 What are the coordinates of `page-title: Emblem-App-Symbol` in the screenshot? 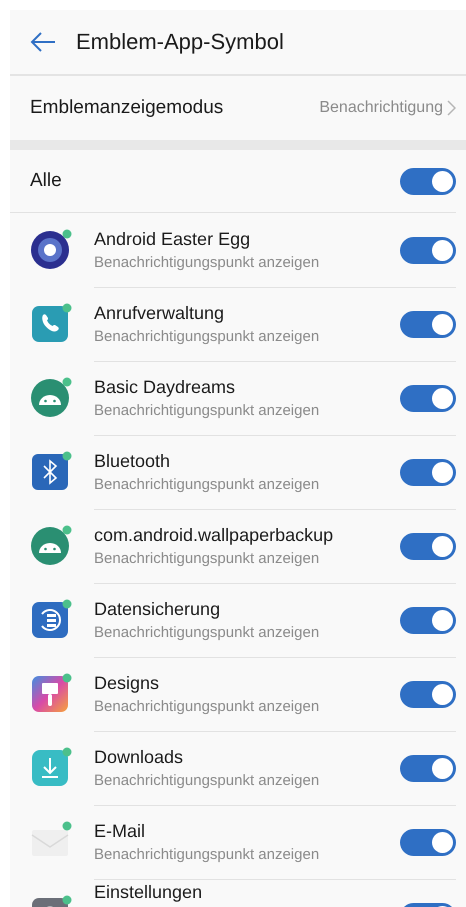 It's located at (180, 42).